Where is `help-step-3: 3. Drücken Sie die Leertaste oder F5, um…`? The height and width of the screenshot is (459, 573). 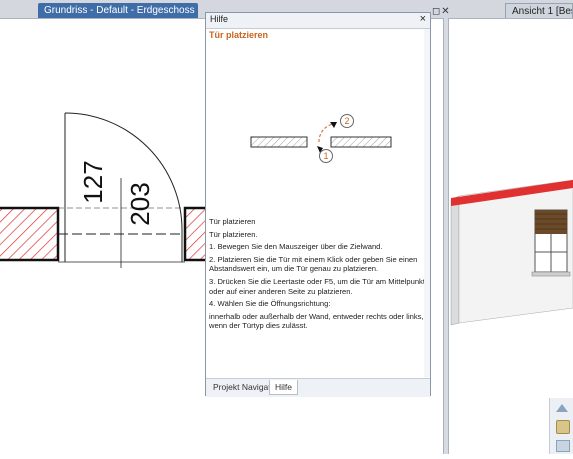
help-step-3: 3. Drücken Sie die Leertaste oder F5, um… is located at coordinates (317, 286).